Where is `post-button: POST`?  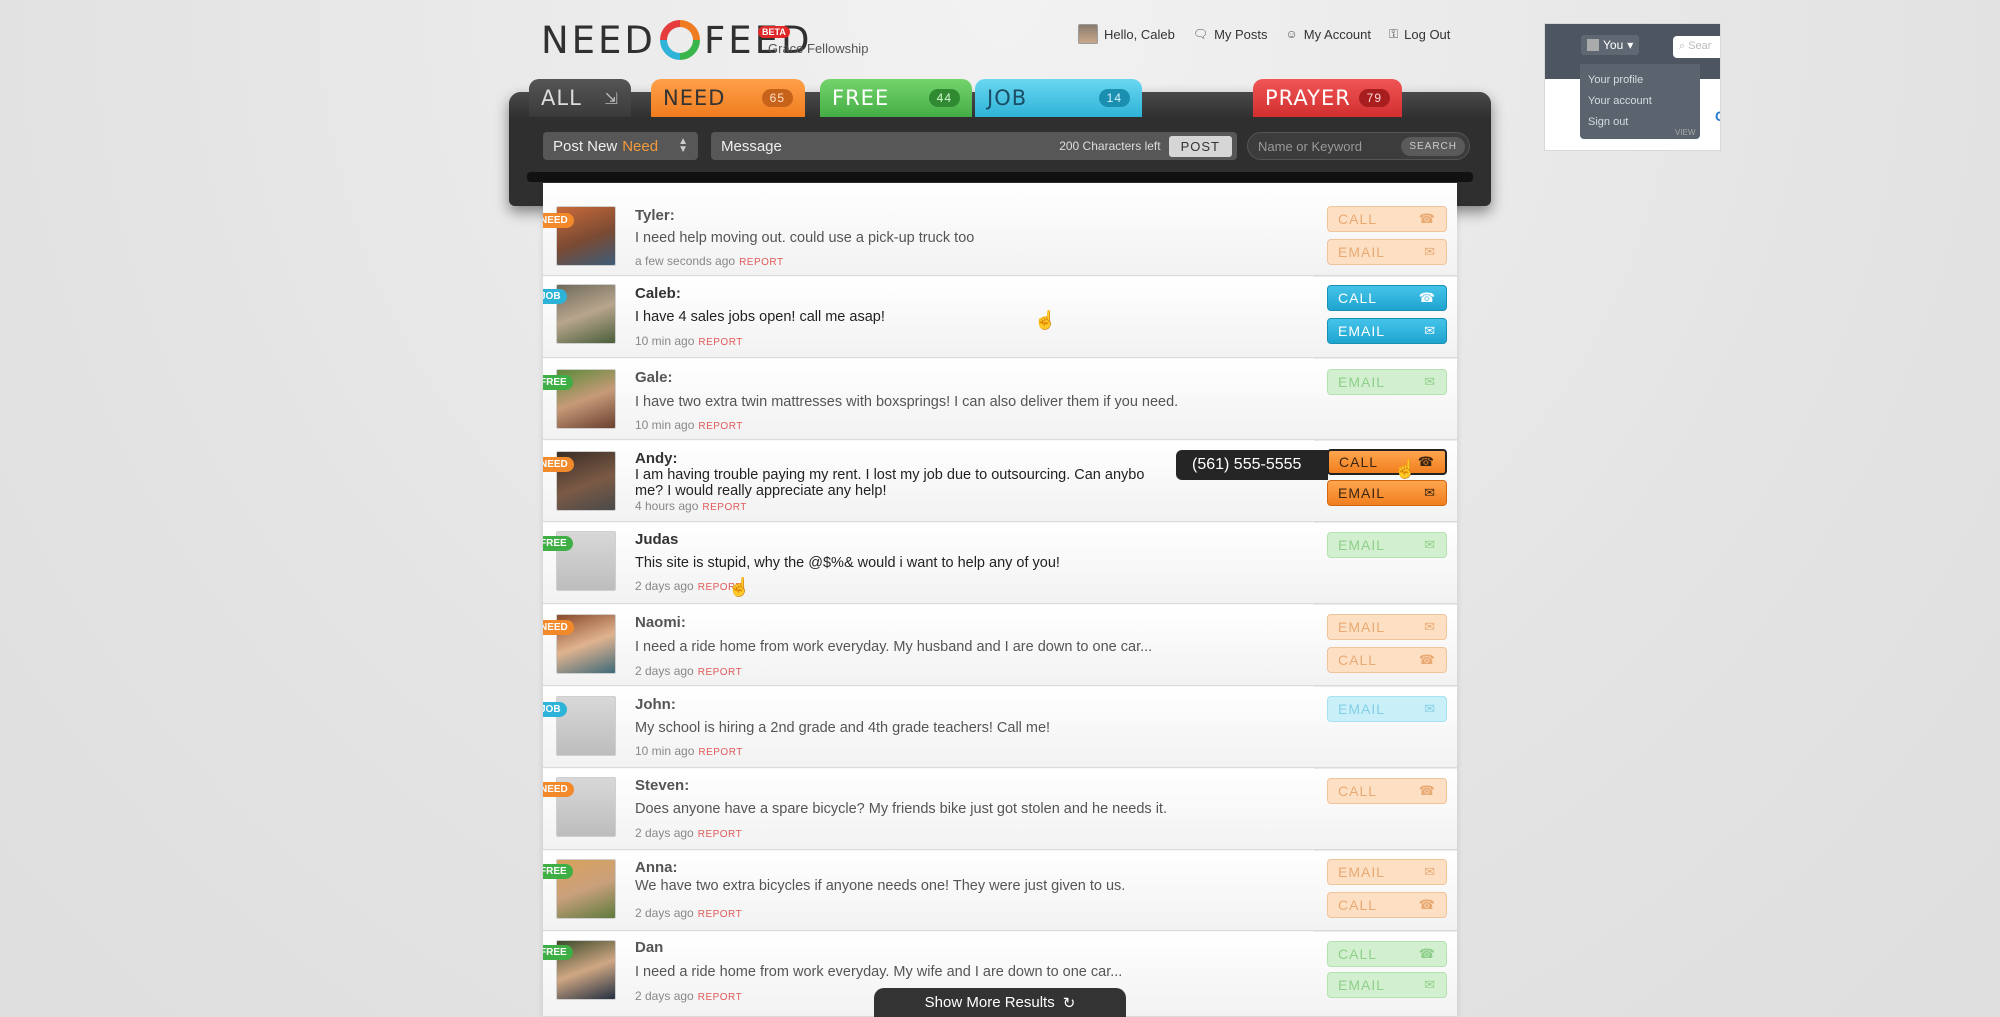
post-button: POST is located at coordinates (1200, 146).